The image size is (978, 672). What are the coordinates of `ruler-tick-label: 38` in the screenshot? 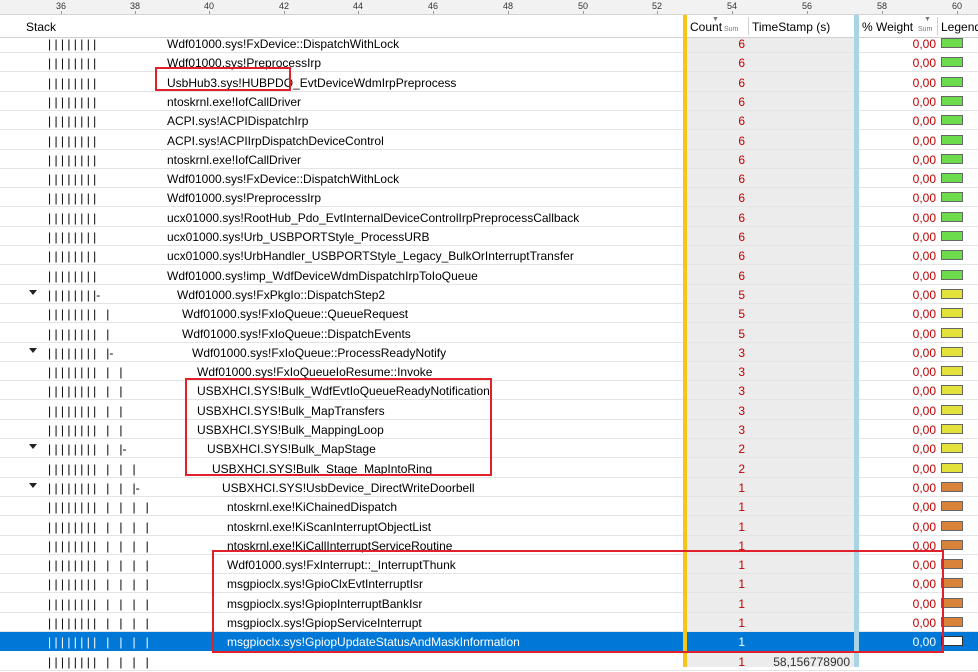 It's located at (135, 6).